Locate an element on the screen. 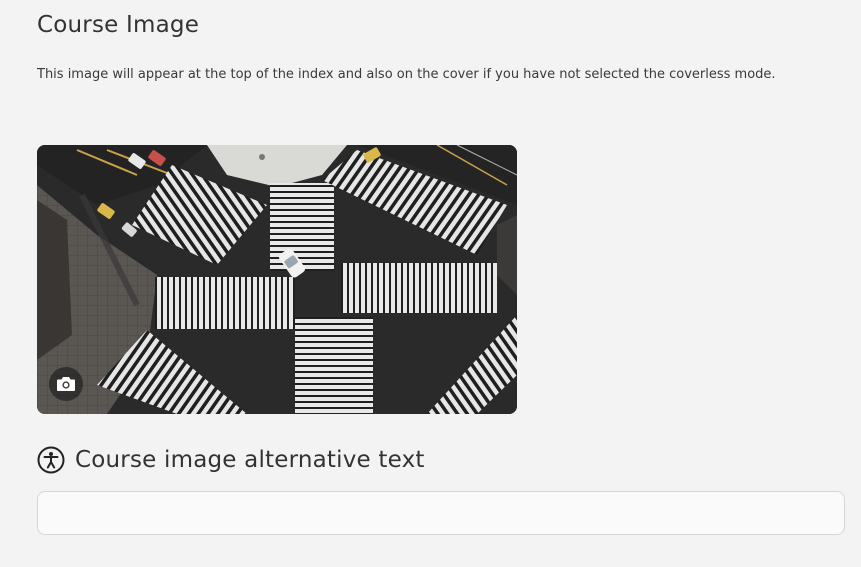 The image size is (861, 567). change-image-button is located at coordinates (66, 384).